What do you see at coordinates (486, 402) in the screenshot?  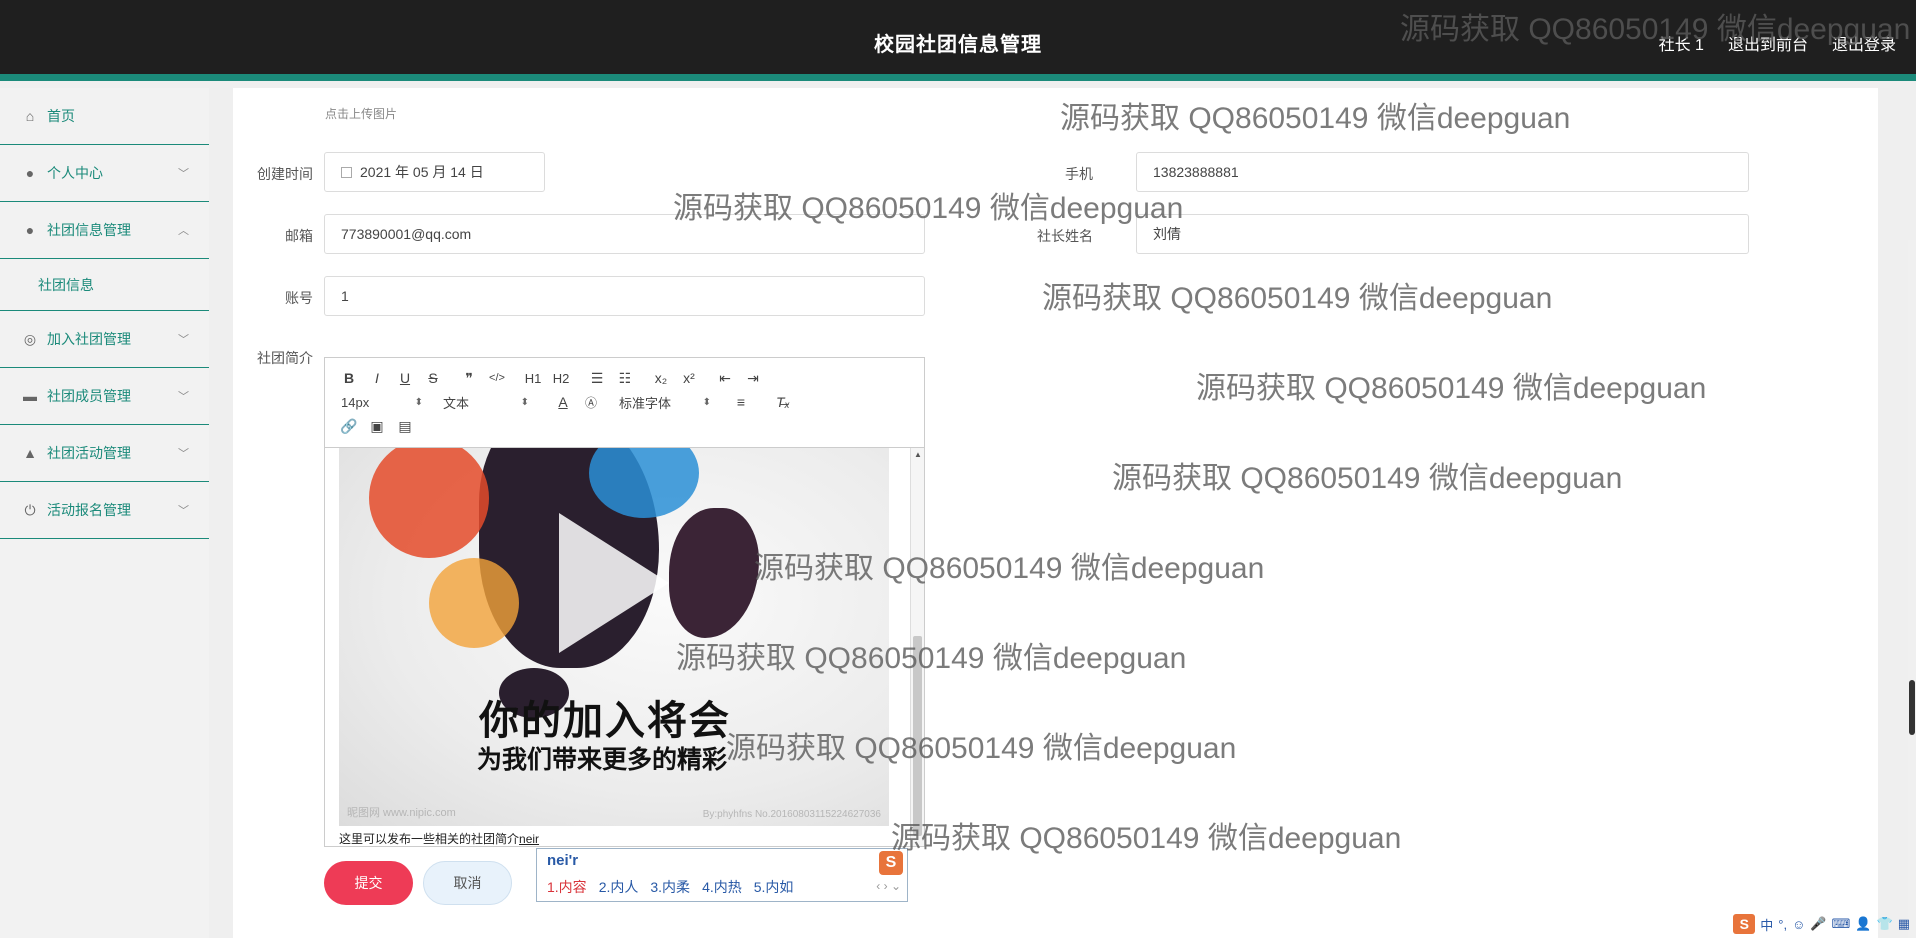 I see `text-type-select: 文本` at bounding box center [486, 402].